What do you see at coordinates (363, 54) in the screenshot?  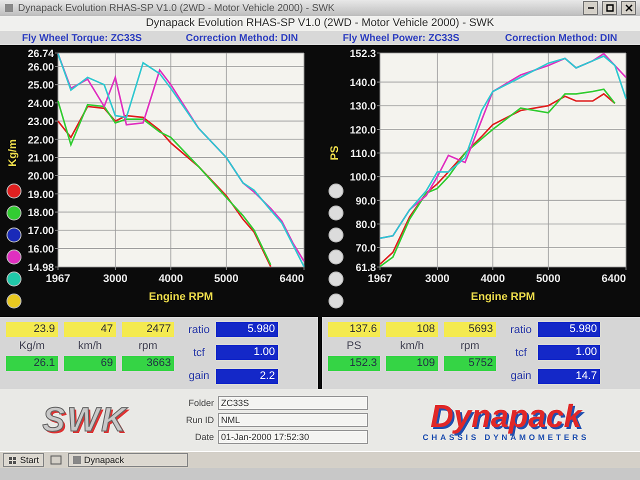 I see `y-tick-label: 152.3` at bounding box center [363, 54].